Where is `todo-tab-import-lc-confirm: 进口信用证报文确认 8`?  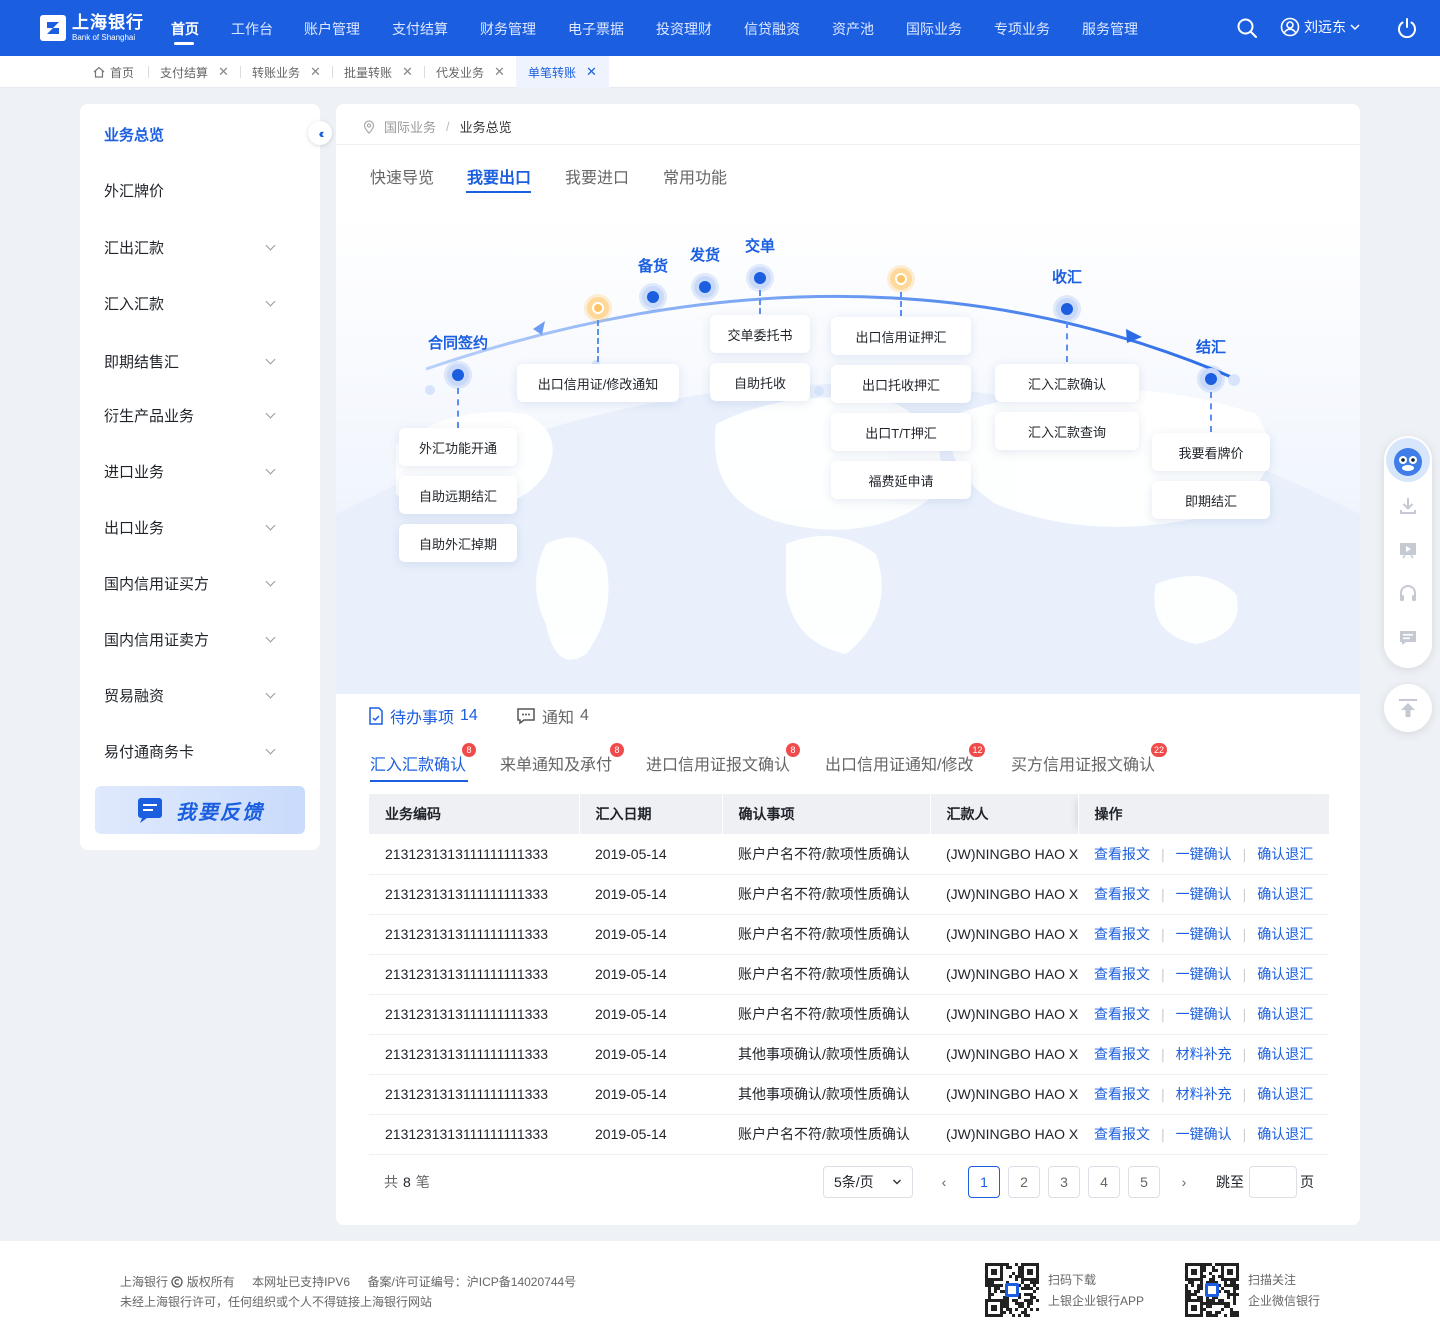
todo-tab-import-lc-confirm: 进口信用证报文确认 8 is located at coordinates (723, 759).